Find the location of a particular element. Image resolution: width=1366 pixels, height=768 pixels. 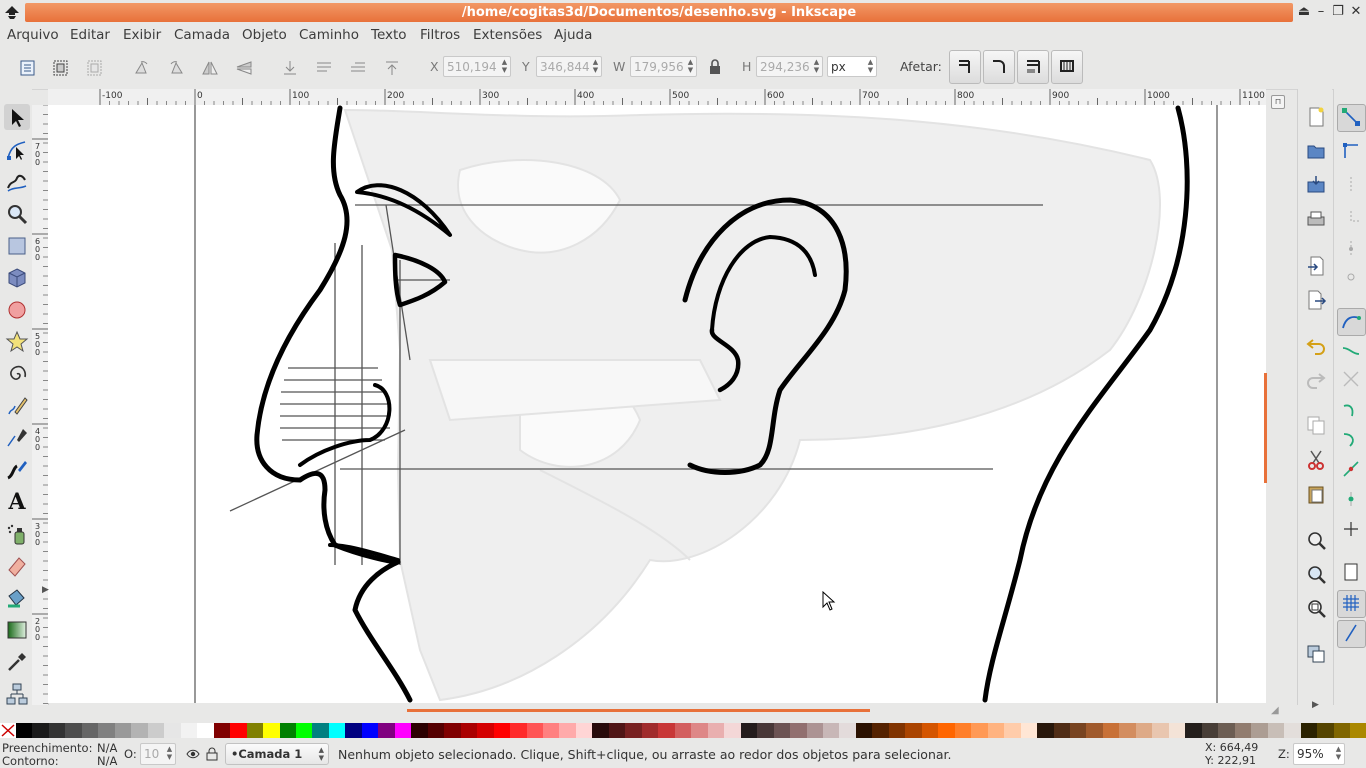

tweak-tool-icon is located at coordinates (17, 182).